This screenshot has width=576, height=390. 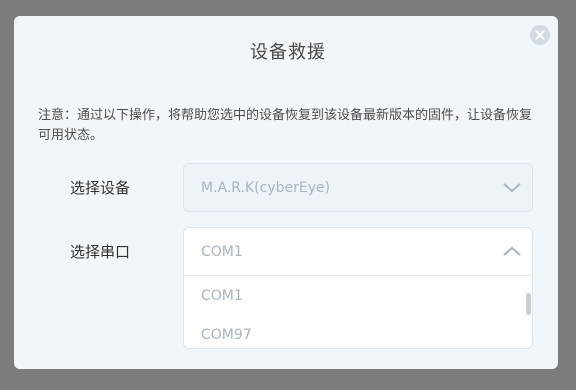 What do you see at coordinates (226, 335) in the screenshot?
I see `port-option: COM97` at bounding box center [226, 335].